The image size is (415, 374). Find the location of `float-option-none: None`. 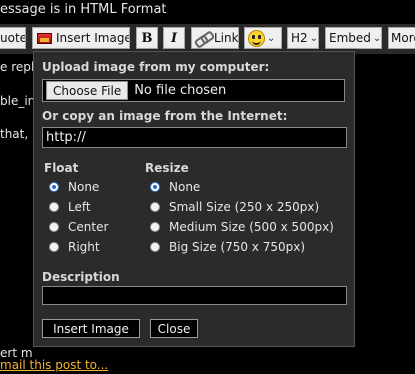

float-option-none: None is located at coordinates (74, 187).